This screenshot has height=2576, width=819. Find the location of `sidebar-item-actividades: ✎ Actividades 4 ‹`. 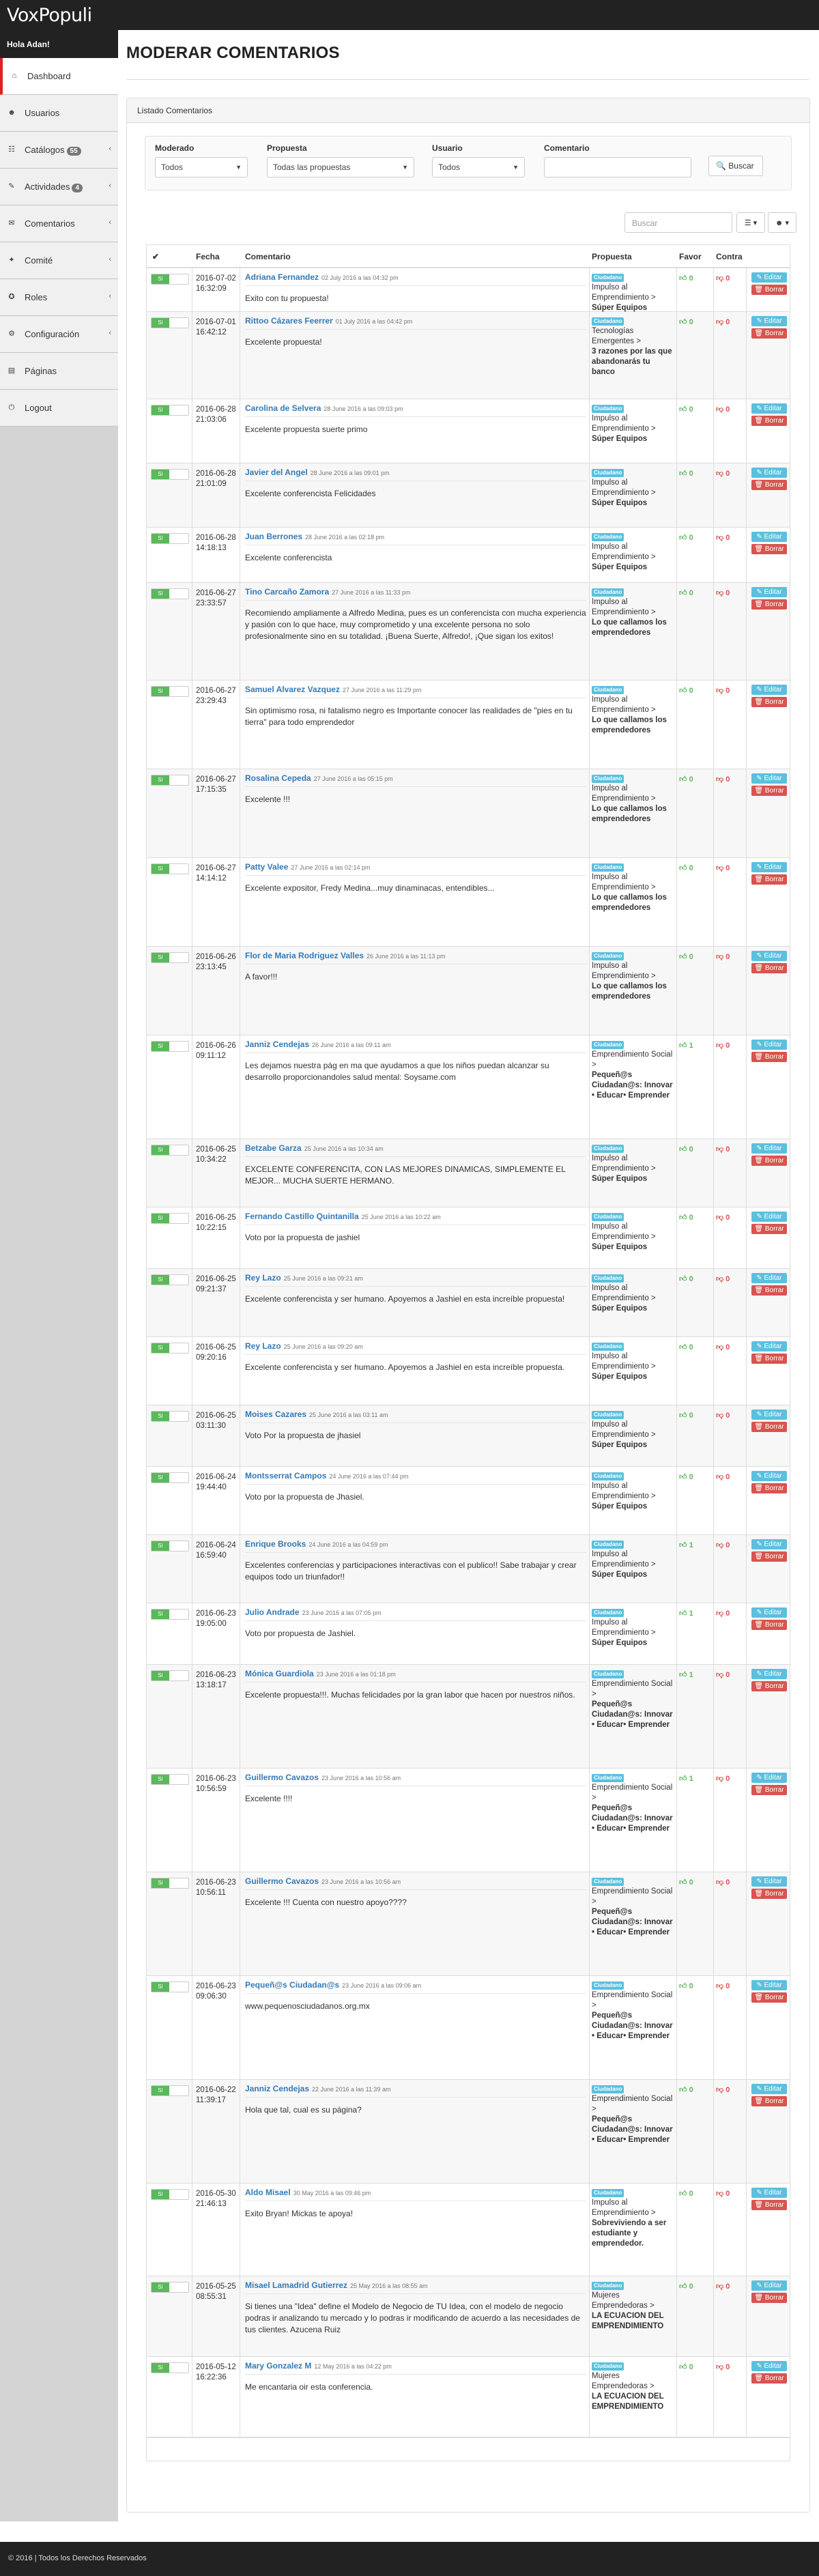

sidebar-item-actividades: ✎ Actividades 4 ‹ is located at coordinates (59, 187).